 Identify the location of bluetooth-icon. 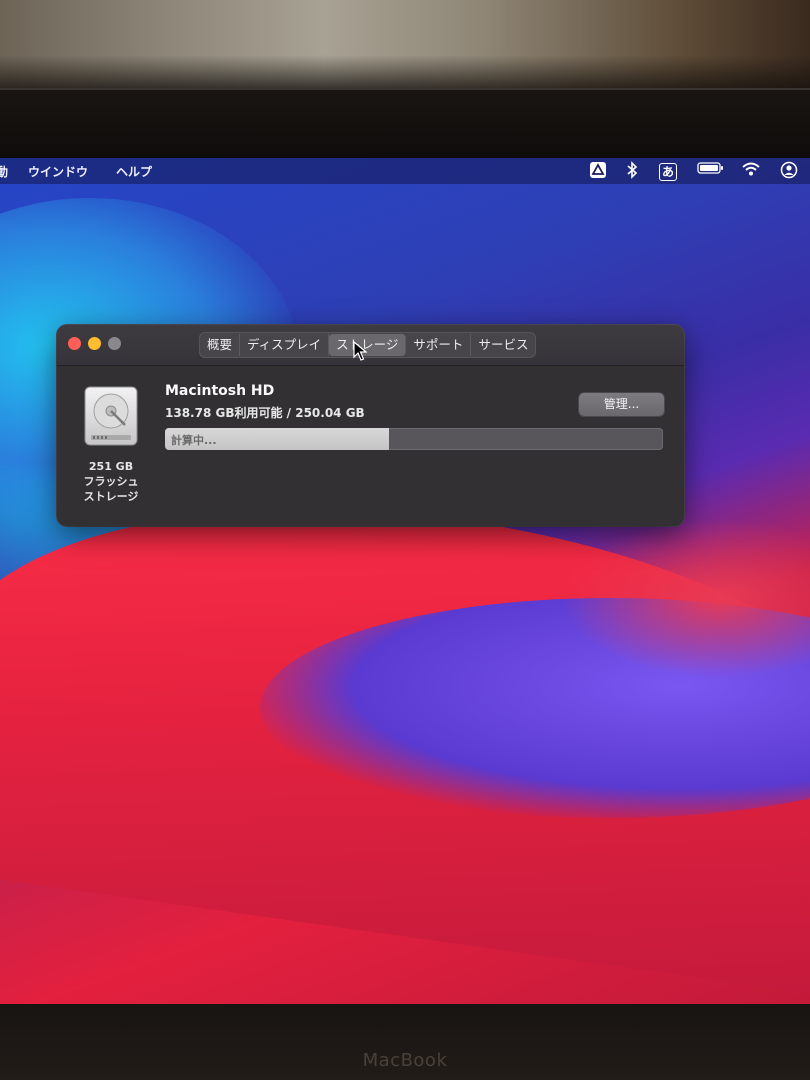
(632, 171).